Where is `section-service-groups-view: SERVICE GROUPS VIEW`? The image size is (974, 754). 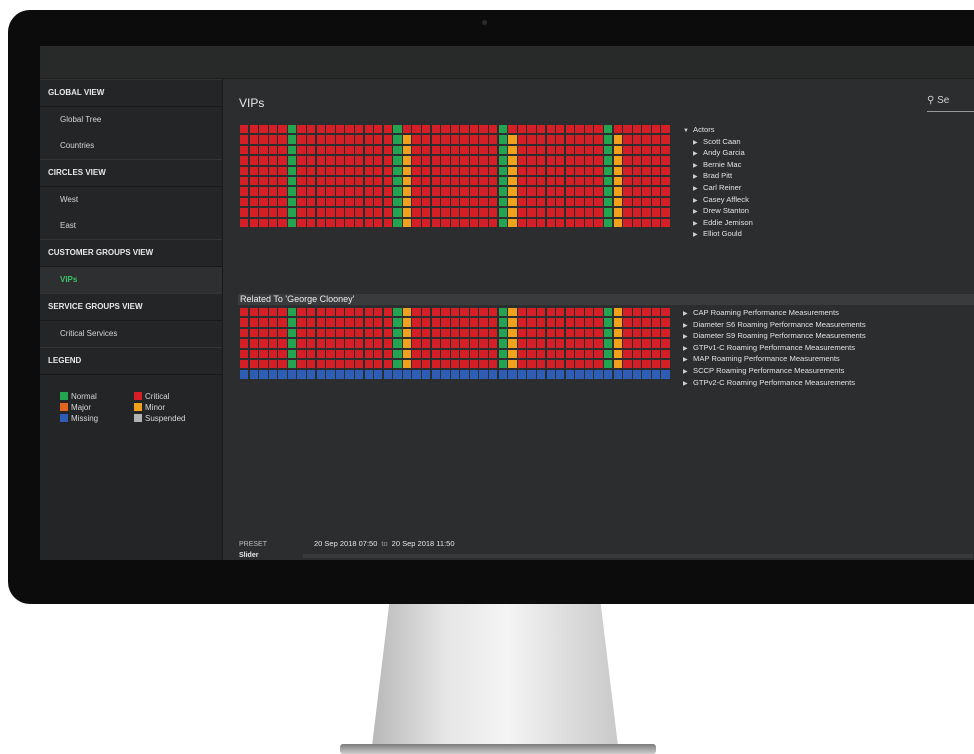
section-service-groups-view: SERVICE GROUPS VIEW is located at coordinates (131, 307).